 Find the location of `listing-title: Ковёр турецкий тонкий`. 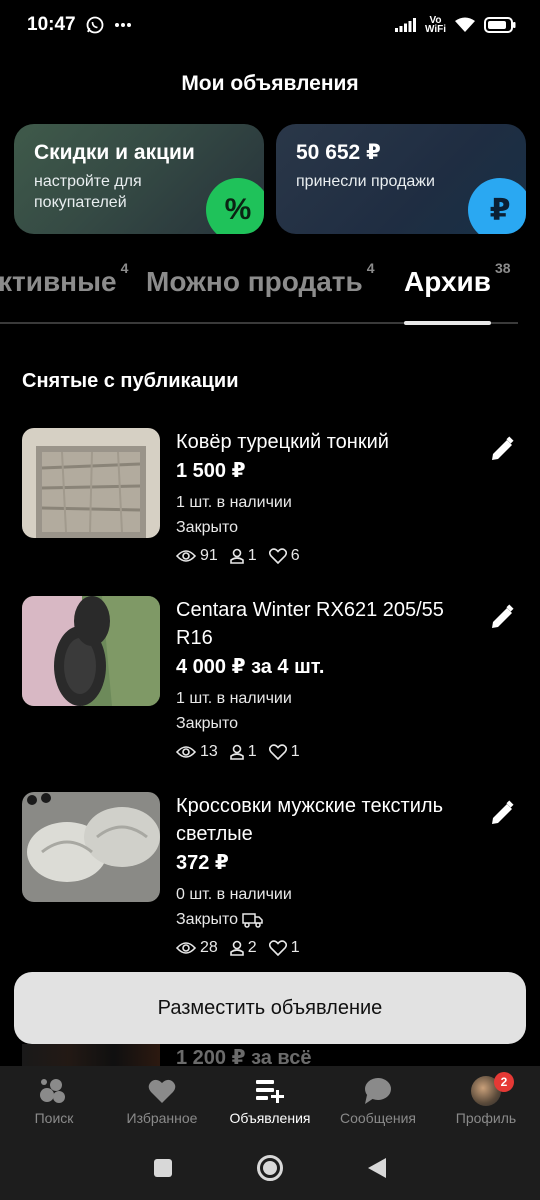

listing-title: Ковёр турецкий тонкий is located at coordinates (282, 442).